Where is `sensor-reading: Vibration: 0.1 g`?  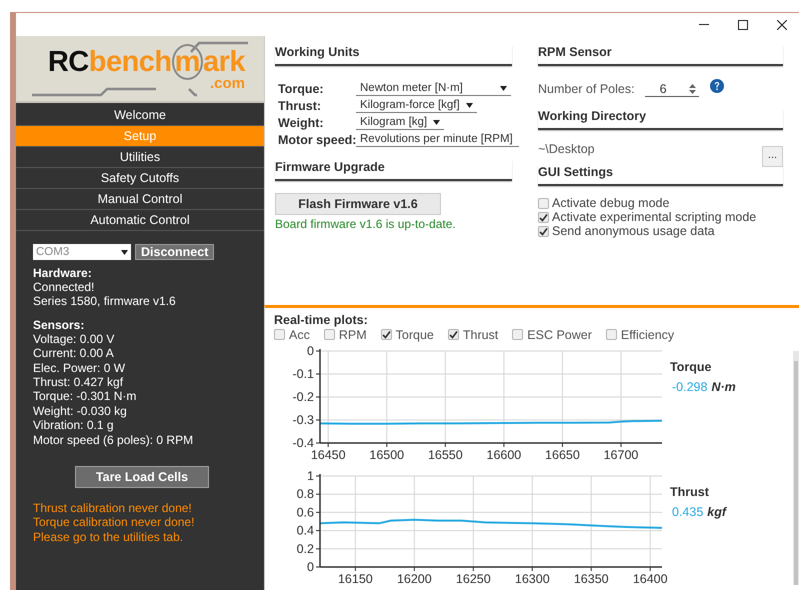 sensor-reading: Vibration: 0.1 g is located at coordinates (74, 425).